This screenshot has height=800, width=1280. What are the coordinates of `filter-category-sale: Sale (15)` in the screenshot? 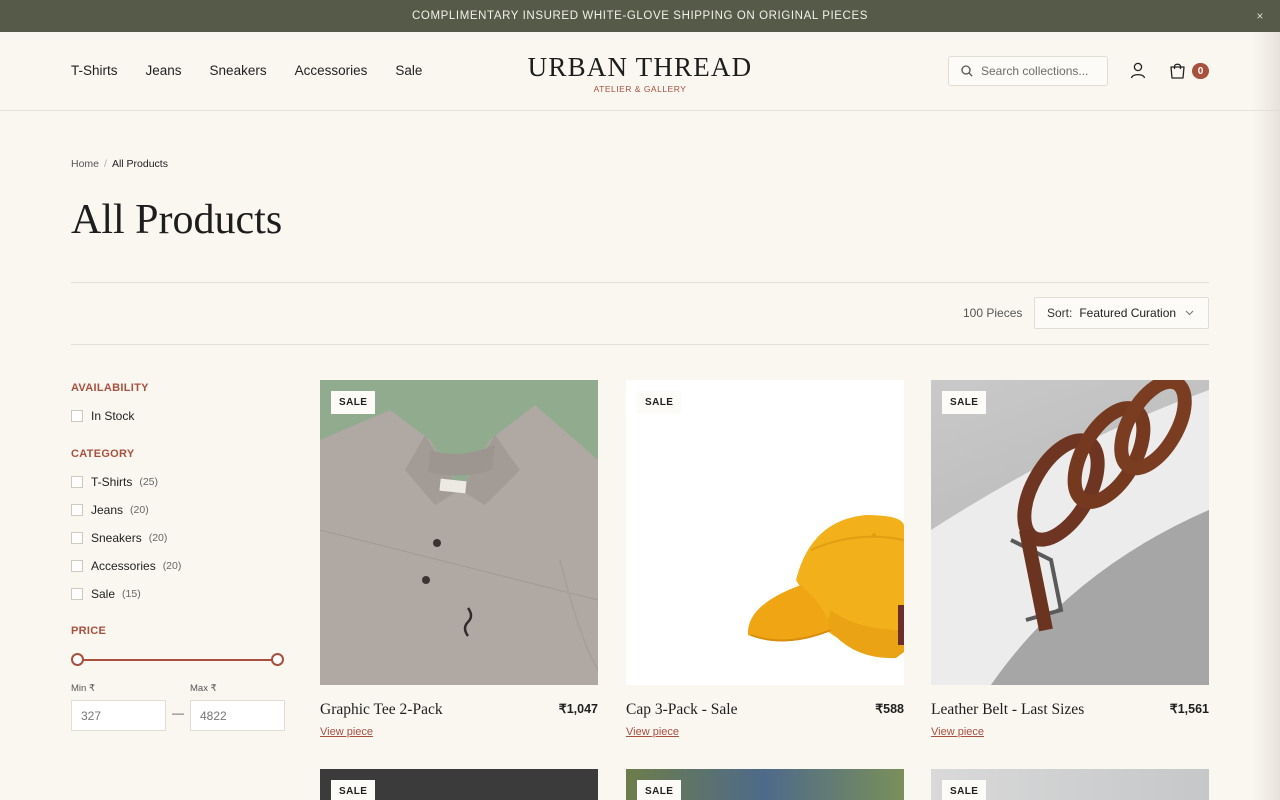 It's located at (106, 594).